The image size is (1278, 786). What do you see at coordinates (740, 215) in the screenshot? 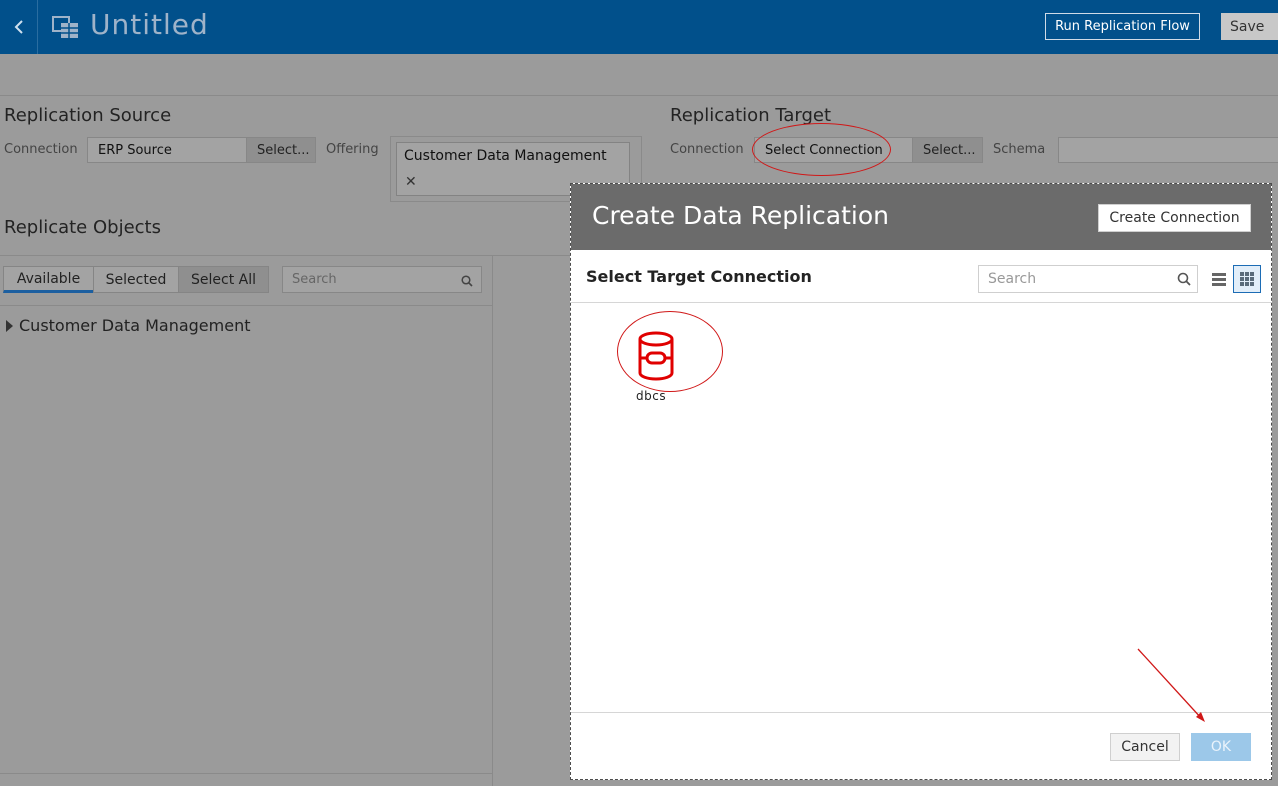
I see `dialog-title: Create Data Replication` at bounding box center [740, 215].